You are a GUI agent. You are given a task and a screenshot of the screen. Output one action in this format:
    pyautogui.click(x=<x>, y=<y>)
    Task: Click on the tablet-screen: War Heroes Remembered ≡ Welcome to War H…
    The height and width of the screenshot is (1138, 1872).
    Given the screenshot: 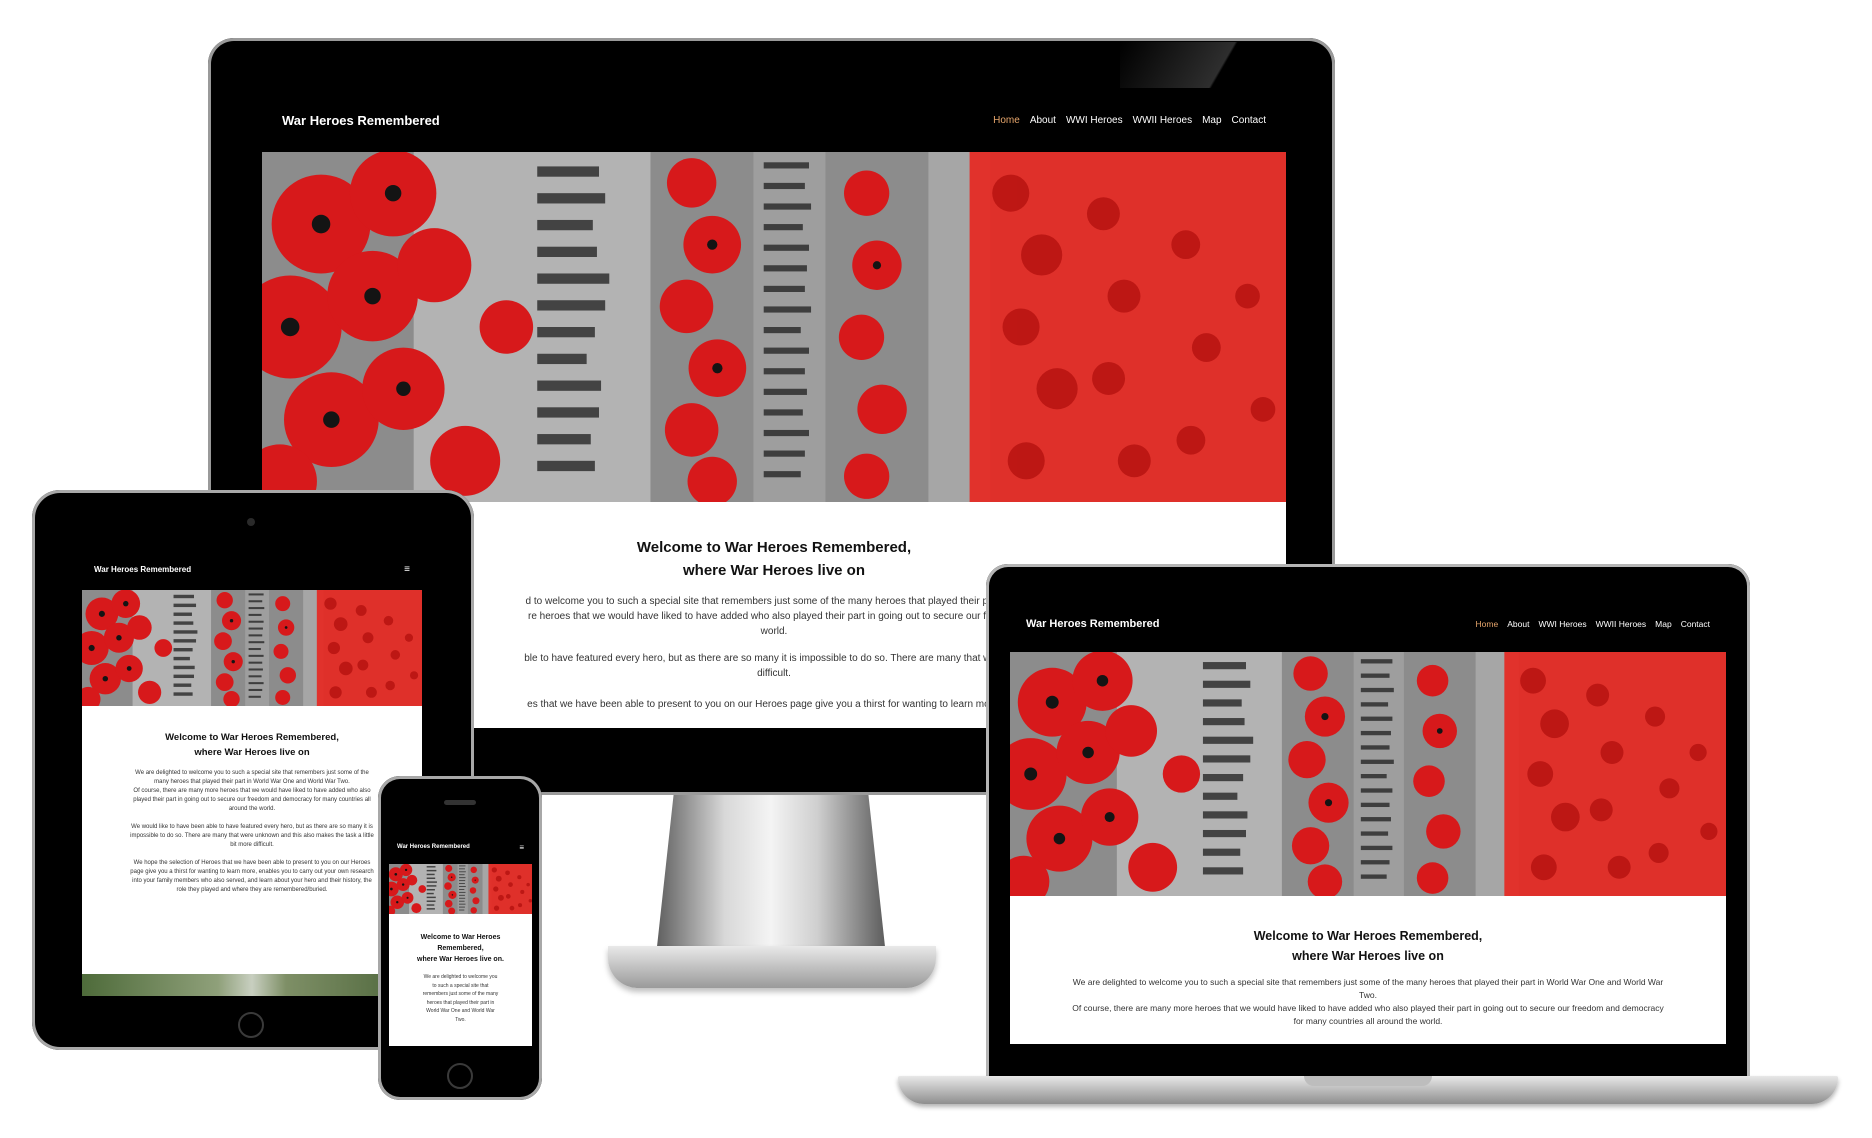 What is the action you would take?
    pyautogui.click(x=252, y=772)
    